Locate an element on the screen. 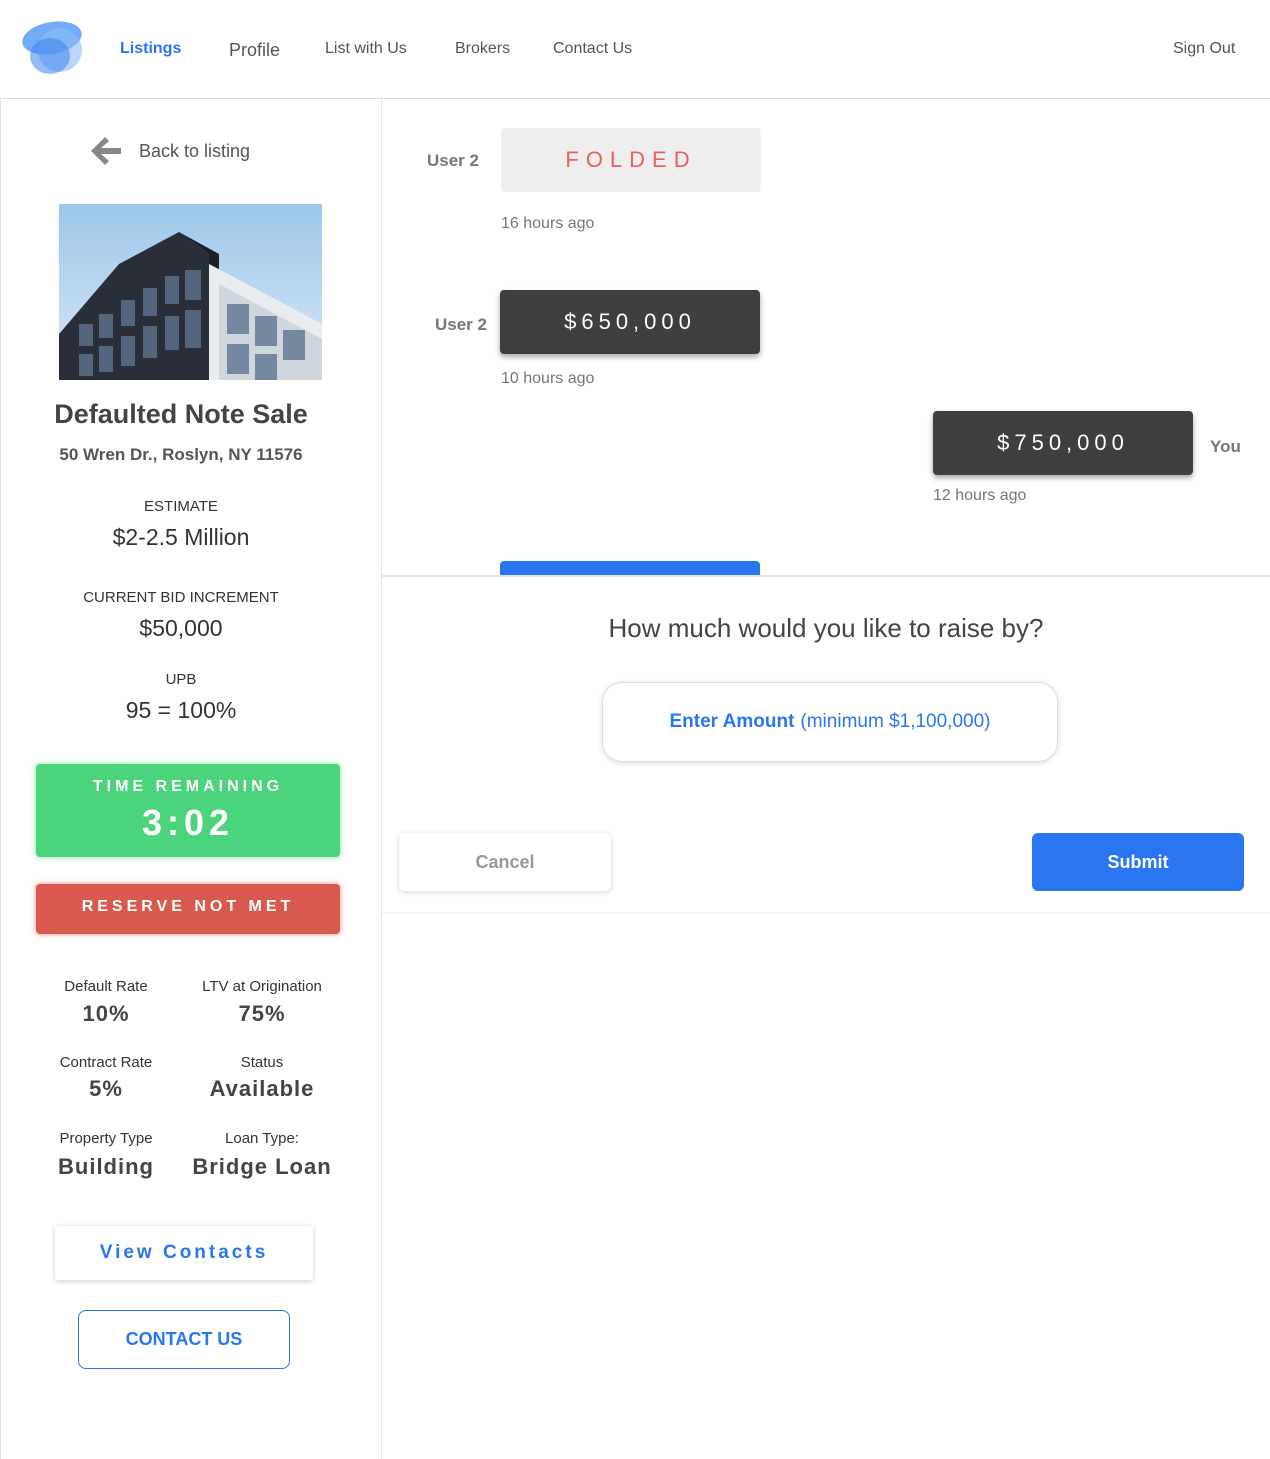  property-photo is located at coordinates (190, 292).